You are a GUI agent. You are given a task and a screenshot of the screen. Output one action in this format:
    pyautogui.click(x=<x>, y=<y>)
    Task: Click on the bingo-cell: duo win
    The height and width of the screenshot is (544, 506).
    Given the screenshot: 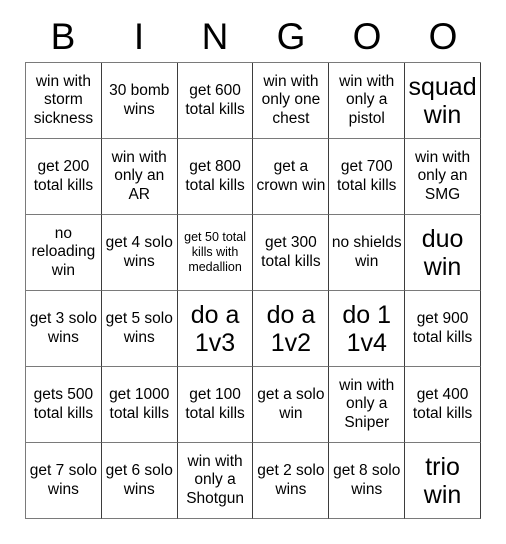 What is the action you would take?
    pyautogui.click(x=443, y=253)
    